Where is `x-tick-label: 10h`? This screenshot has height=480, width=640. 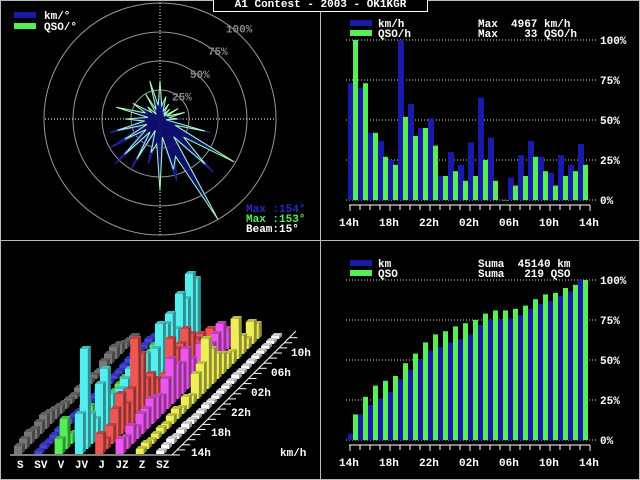 x-tick-label: 10h is located at coordinates (549, 464).